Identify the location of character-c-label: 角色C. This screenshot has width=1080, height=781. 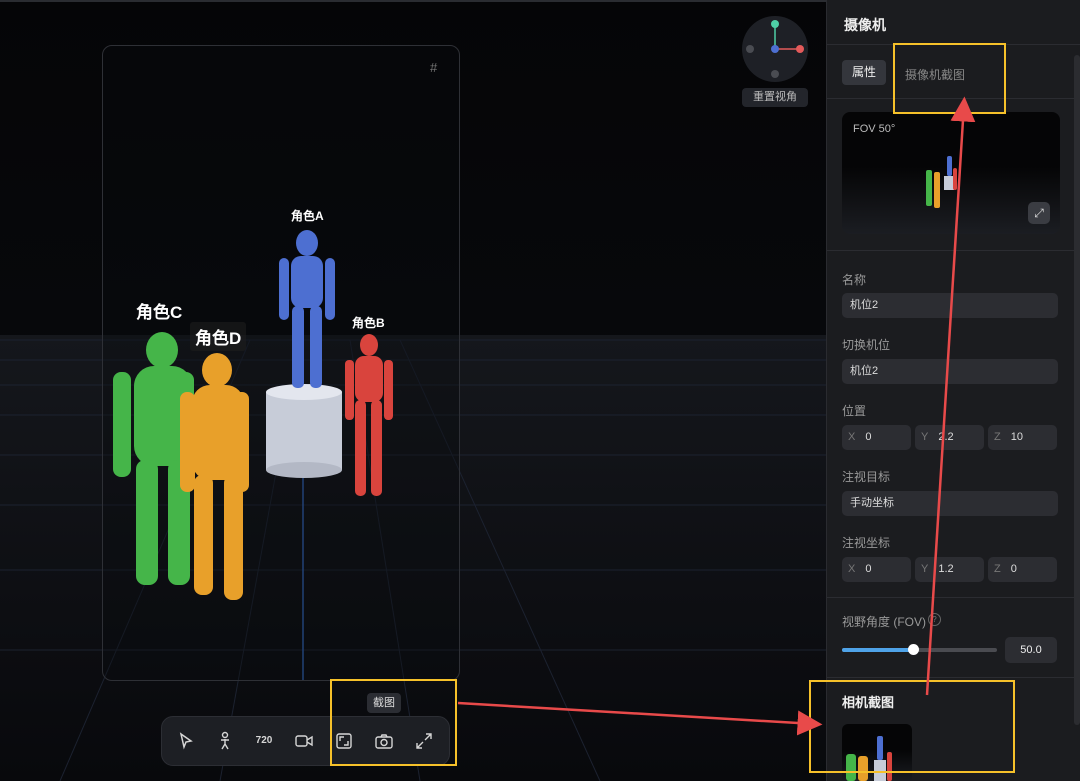
(159, 312).